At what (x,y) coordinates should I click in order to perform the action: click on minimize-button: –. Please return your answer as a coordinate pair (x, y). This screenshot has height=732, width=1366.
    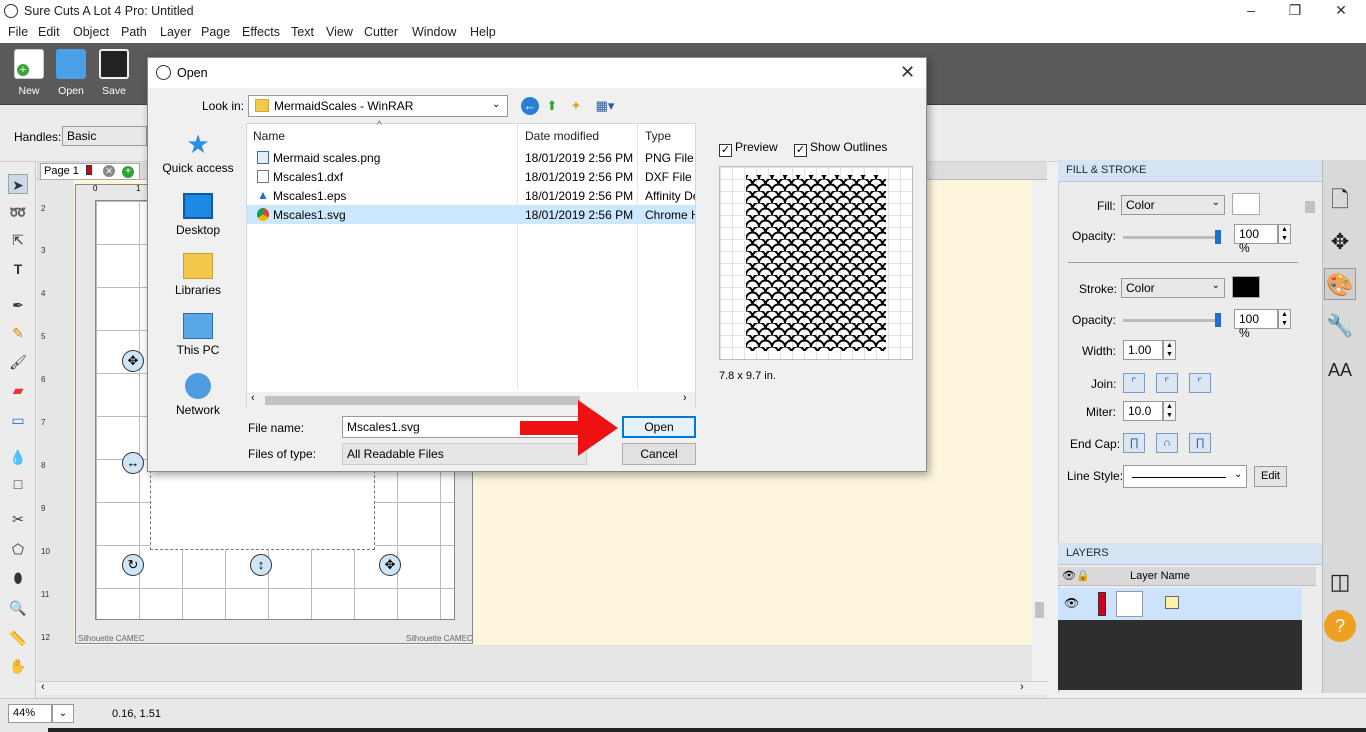
    Looking at the image, I should click on (1251, 11).